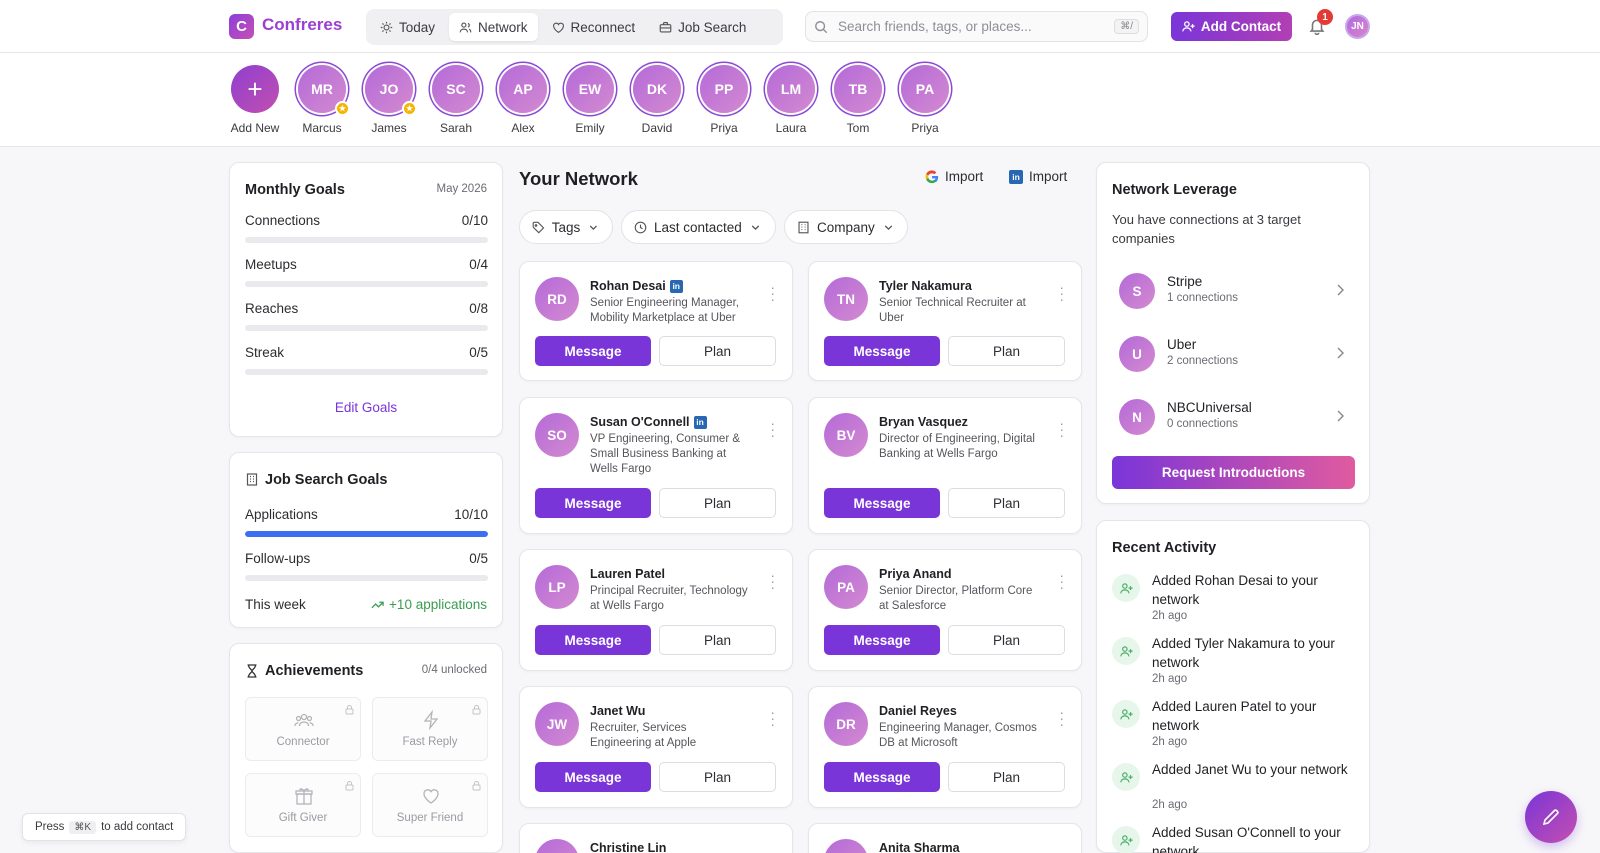 This screenshot has height=853, width=1600. What do you see at coordinates (557, 724) in the screenshot?
I see `contact-avatar: JW` at bounding box center [557, 724].